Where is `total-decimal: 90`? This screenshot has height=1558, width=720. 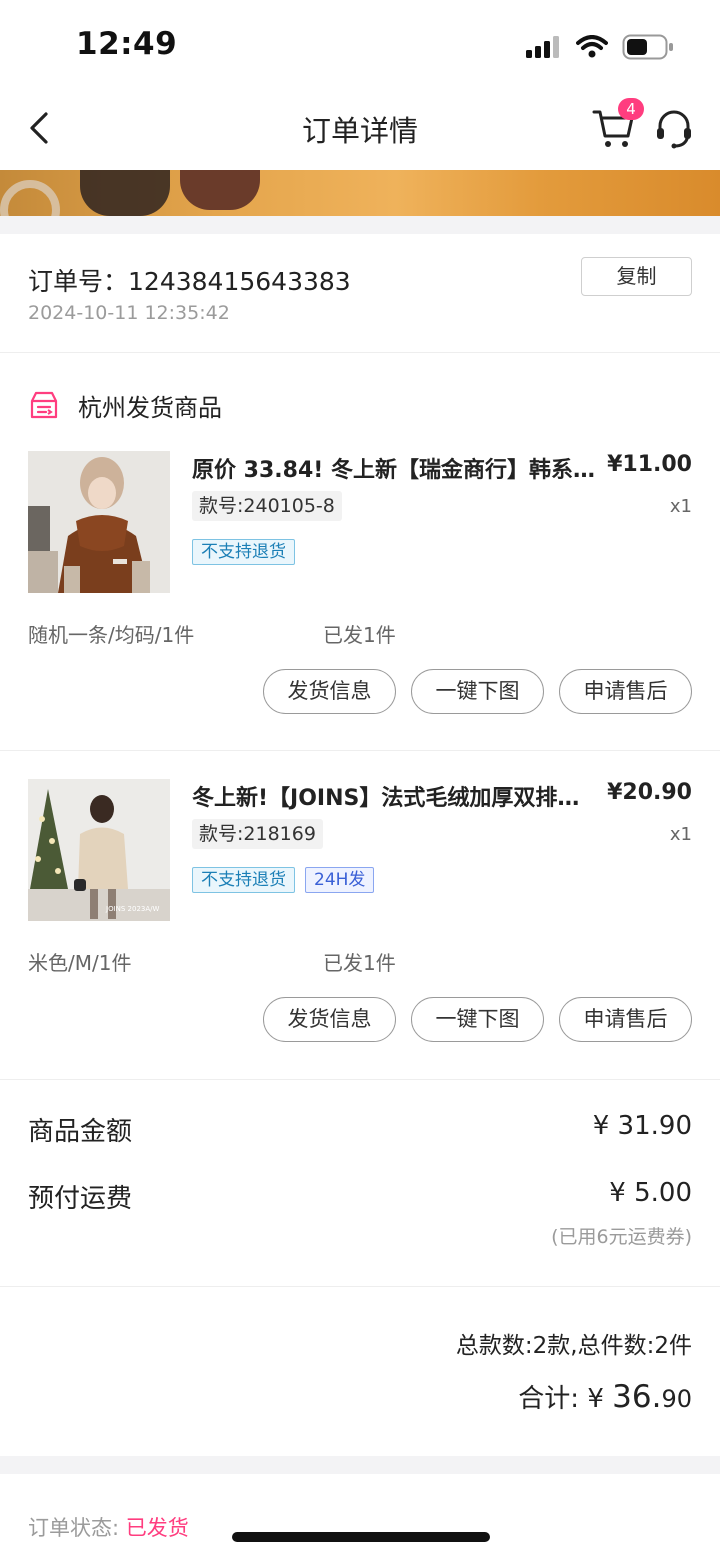 total-decimal: 90 is located at coordinates (676, 1399).